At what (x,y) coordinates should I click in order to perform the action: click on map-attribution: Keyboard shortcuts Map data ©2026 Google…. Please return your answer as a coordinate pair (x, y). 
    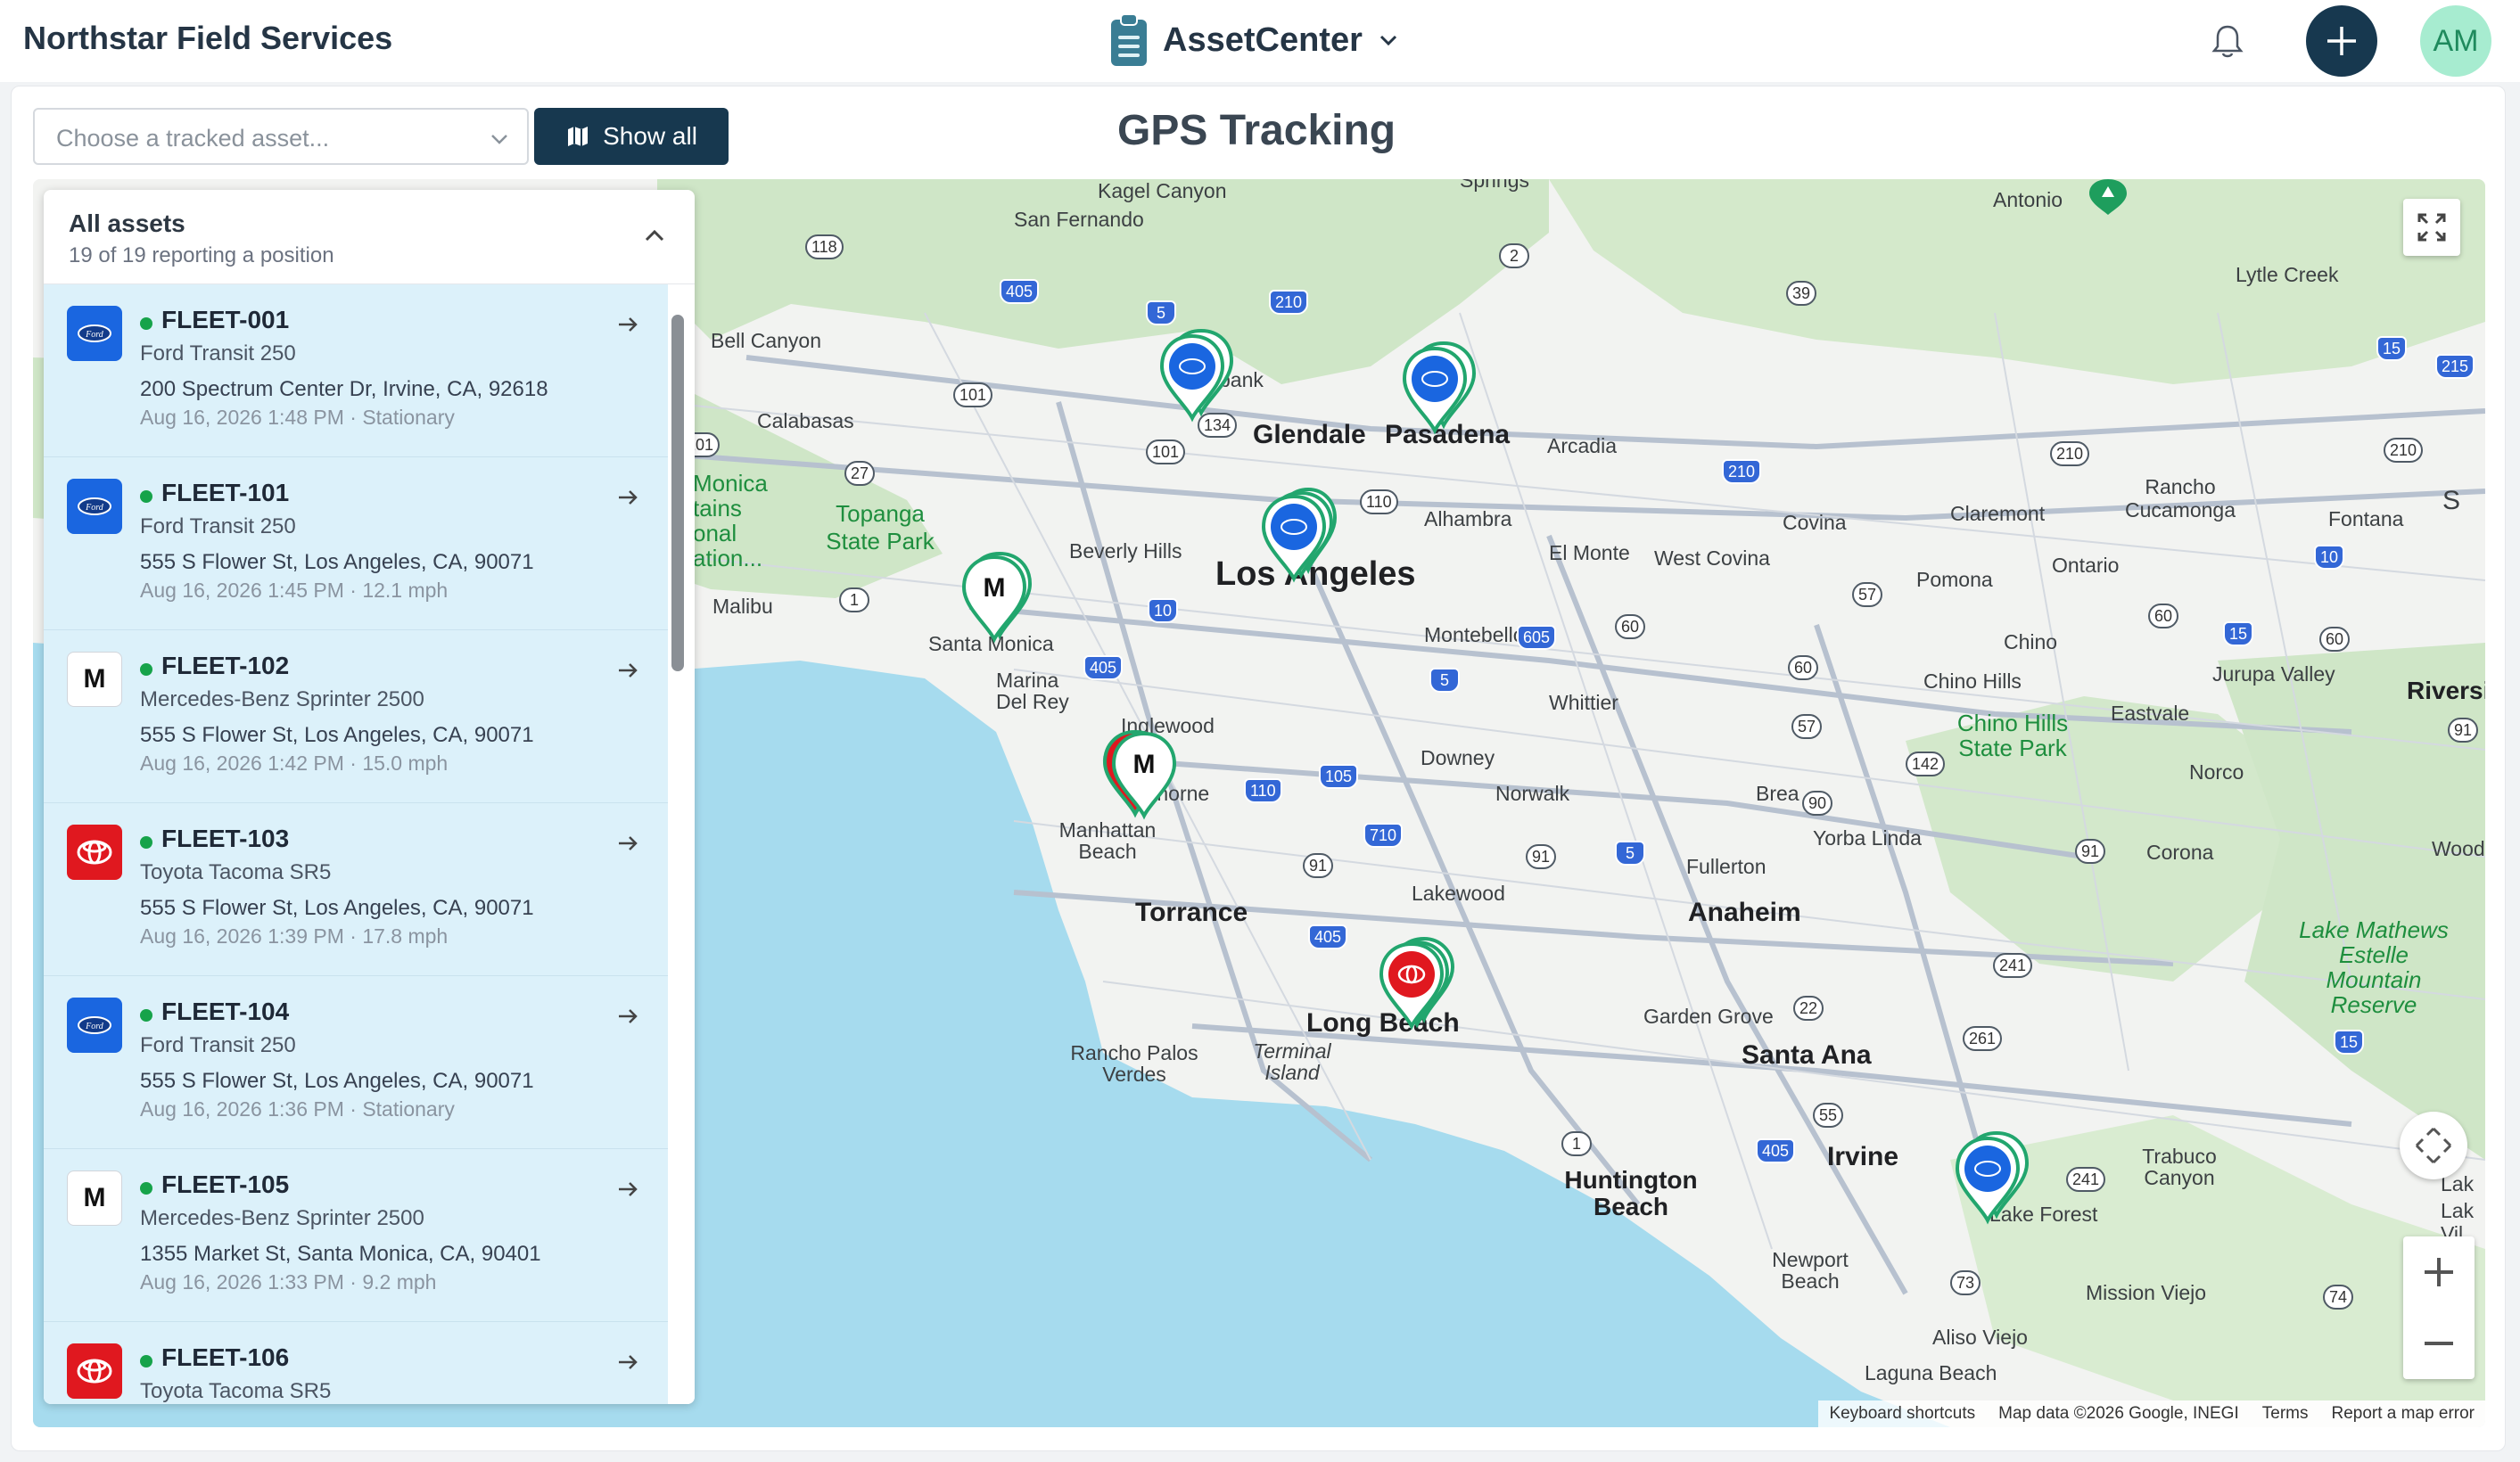
    Looking at the image, I should click on (2151, 1413).